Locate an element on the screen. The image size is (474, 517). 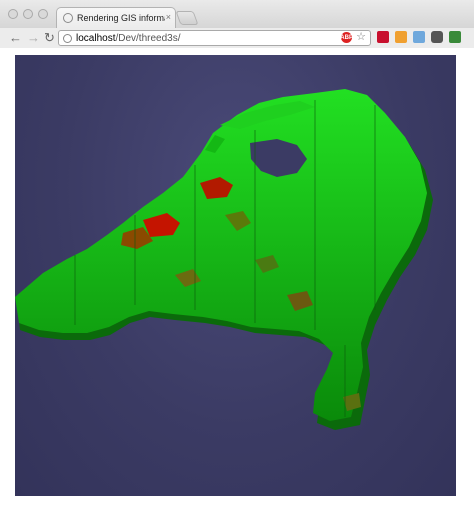
address-bar: localhost/Dev/threed3s/ ABP ☆ is located at coordinates (214, 38).